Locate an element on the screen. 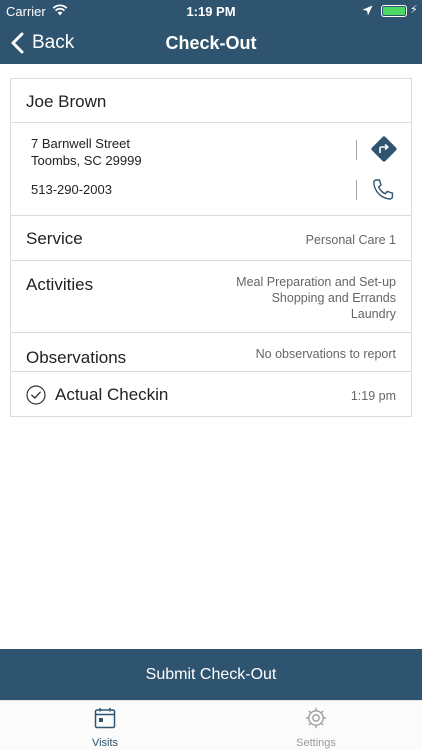  checkin-time: 1:19 pm is located at coordinates (373, 396).